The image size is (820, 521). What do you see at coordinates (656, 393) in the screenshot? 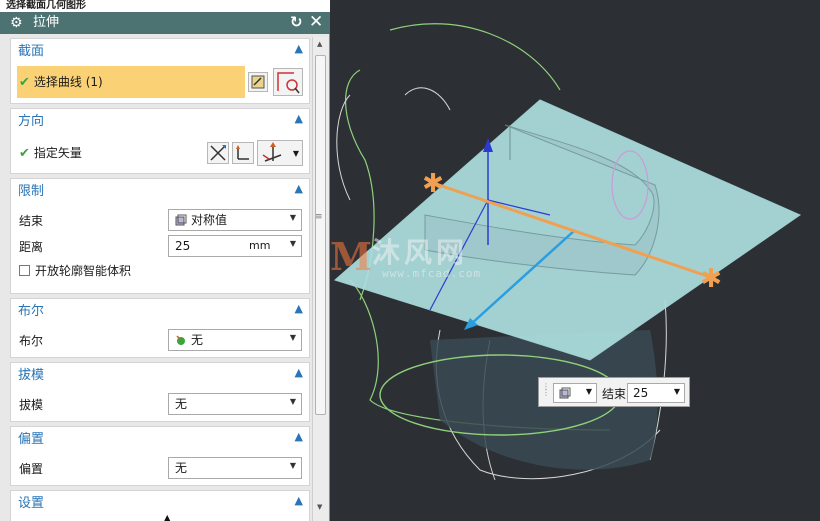
I see `onscreen-end-input: 25 ▼` at bounding box center [656, 393].